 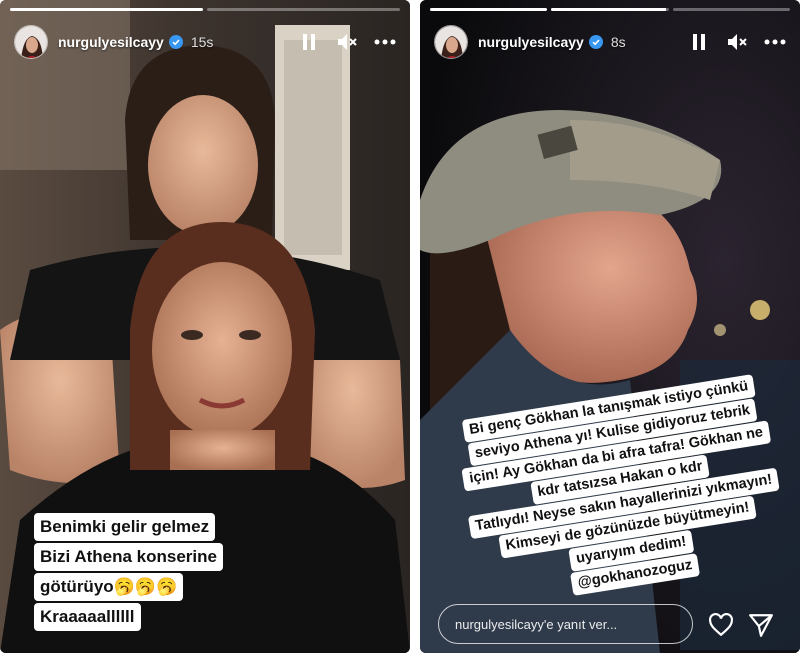 What do you see at coordinates (87, 617) in the screenshot?
I see `caption-line: Kraaaaallllll` at bounding box center [87, 617].